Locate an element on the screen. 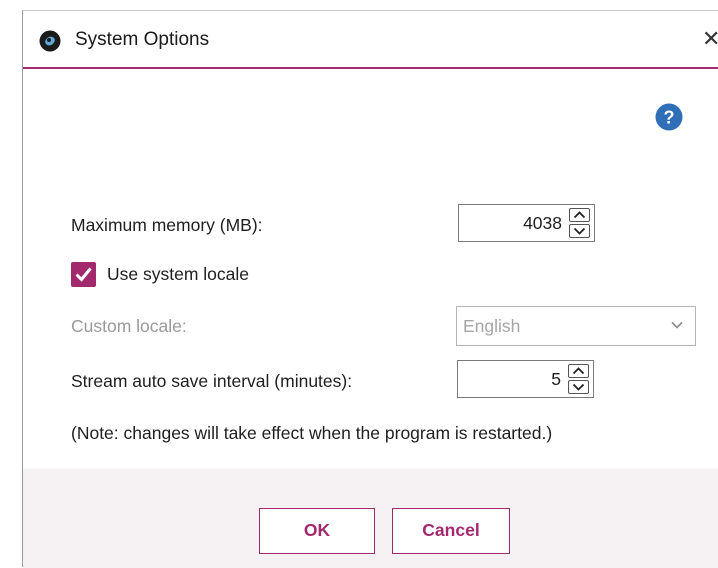 The height and width of the screenshot is (568, 718). ok-button: OK is located at coordinates (317, 531).